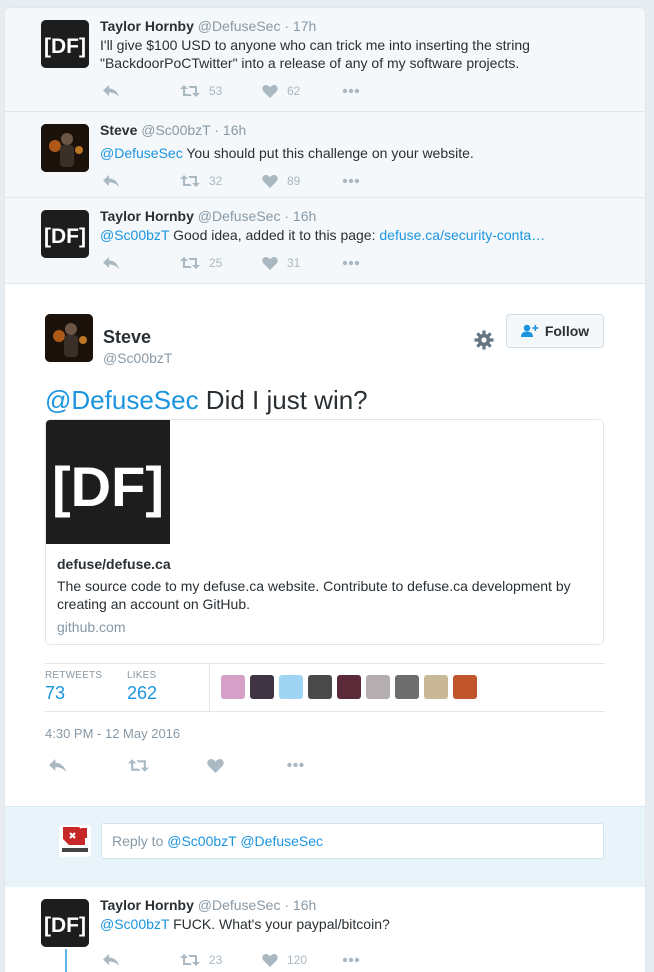 This screenshot has width=654, height=972. I want to click on card-domain: github.com, so click(91, 627).